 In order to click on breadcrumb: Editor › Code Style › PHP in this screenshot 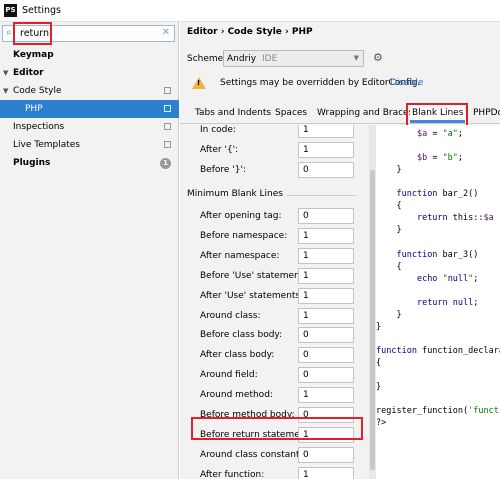, I will do `click(250, 32)`.